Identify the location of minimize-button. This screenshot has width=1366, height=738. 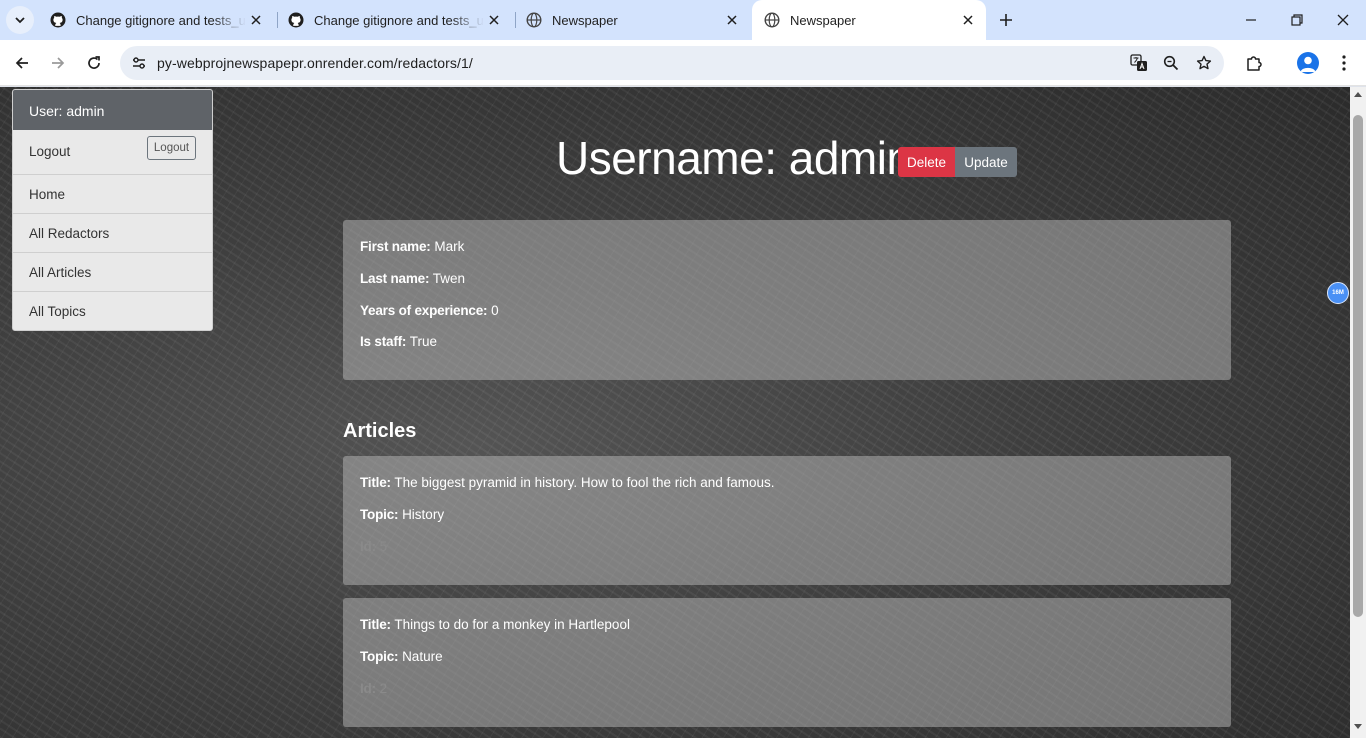
(1251, 20).